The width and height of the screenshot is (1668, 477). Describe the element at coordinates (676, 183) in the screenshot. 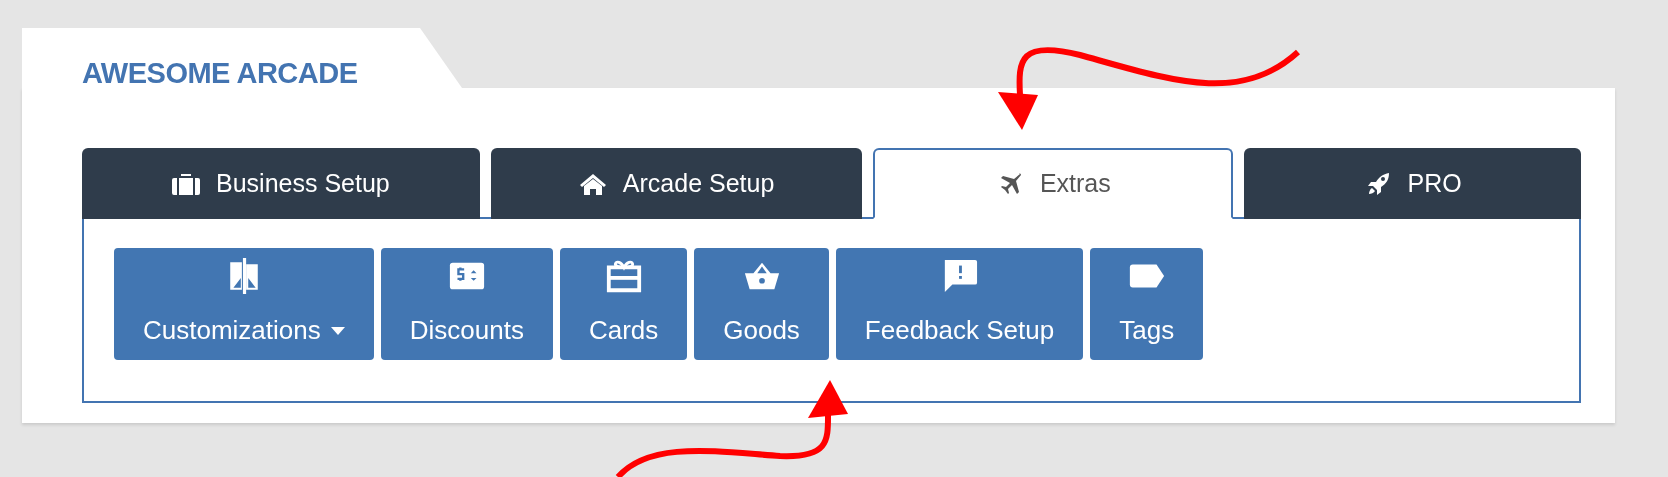

I see `nav-tab: Arcade Setup` at that location.